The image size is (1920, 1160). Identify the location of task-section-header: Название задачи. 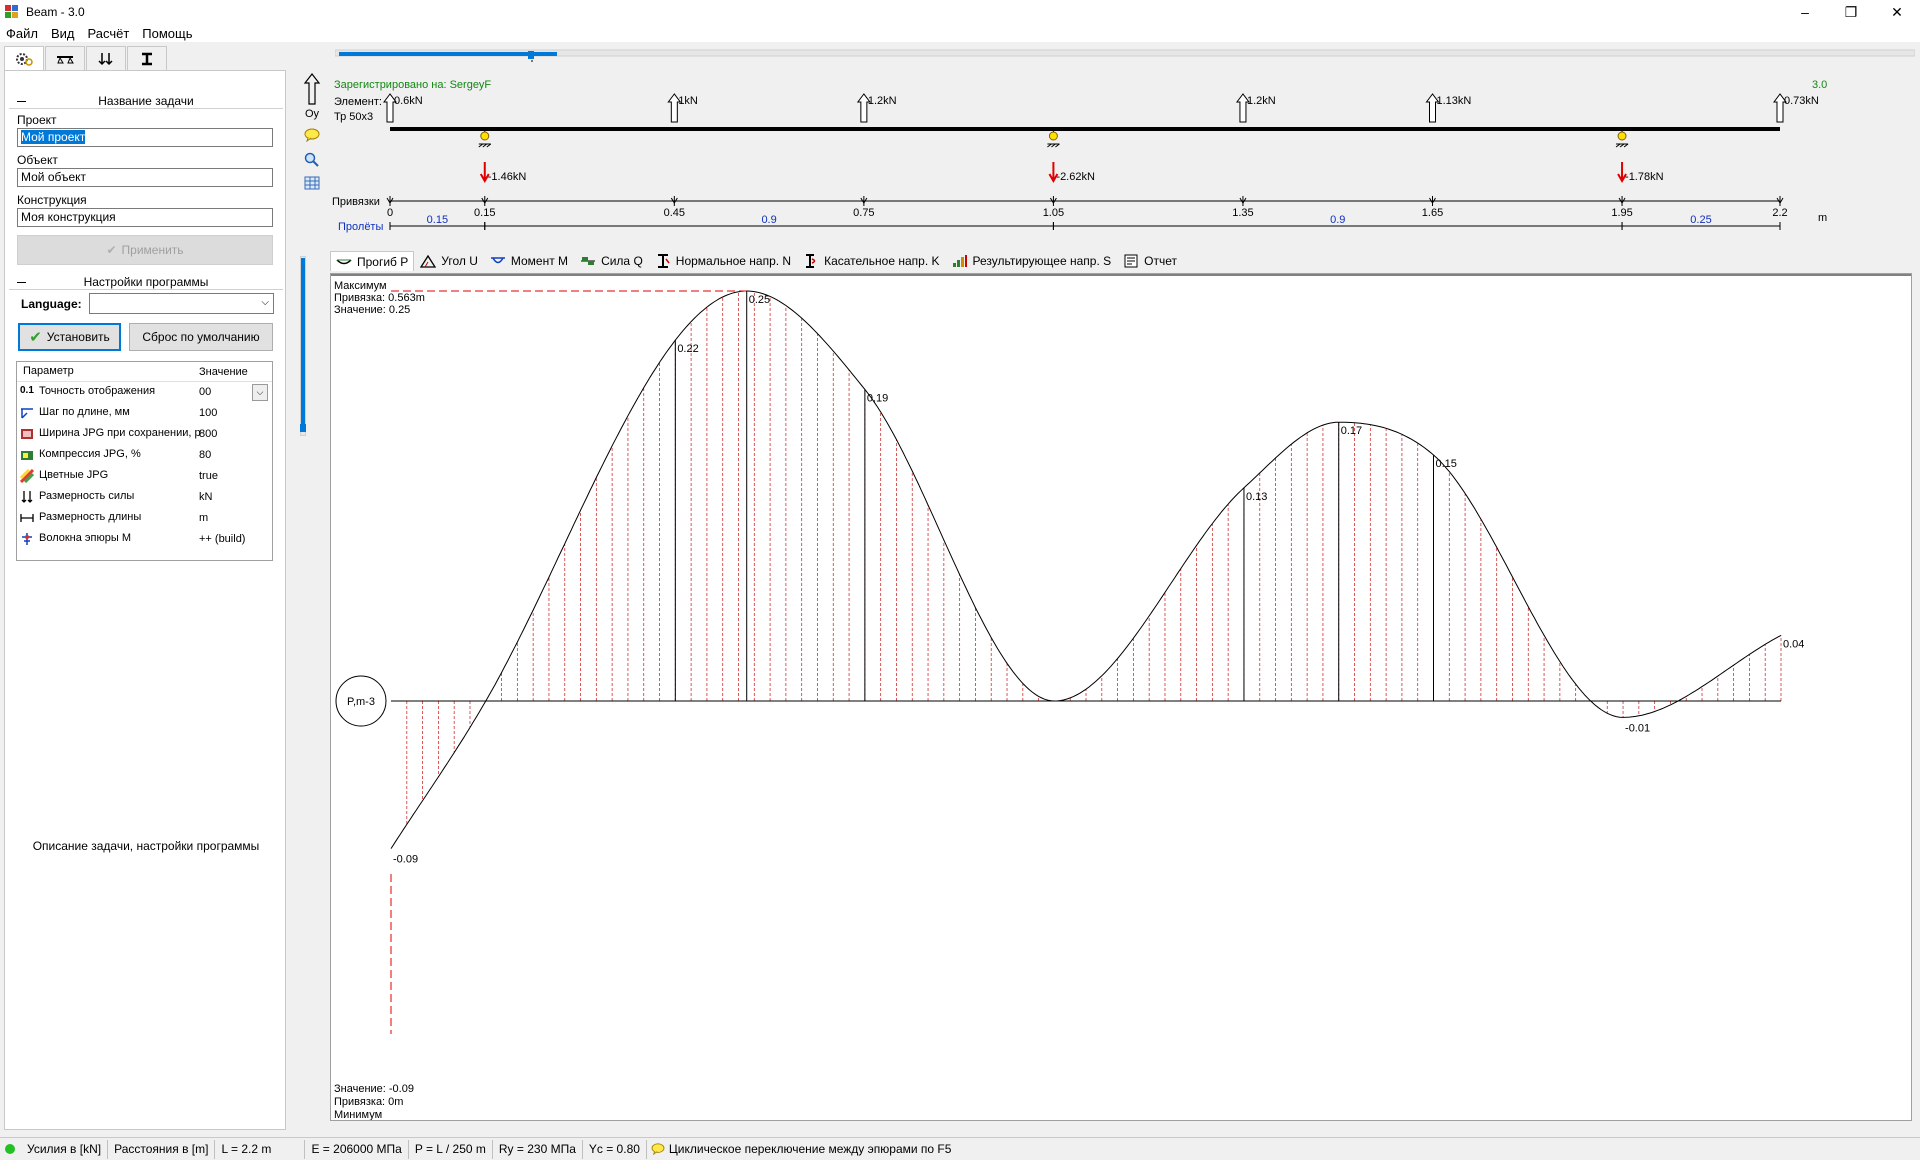
(146, 101).